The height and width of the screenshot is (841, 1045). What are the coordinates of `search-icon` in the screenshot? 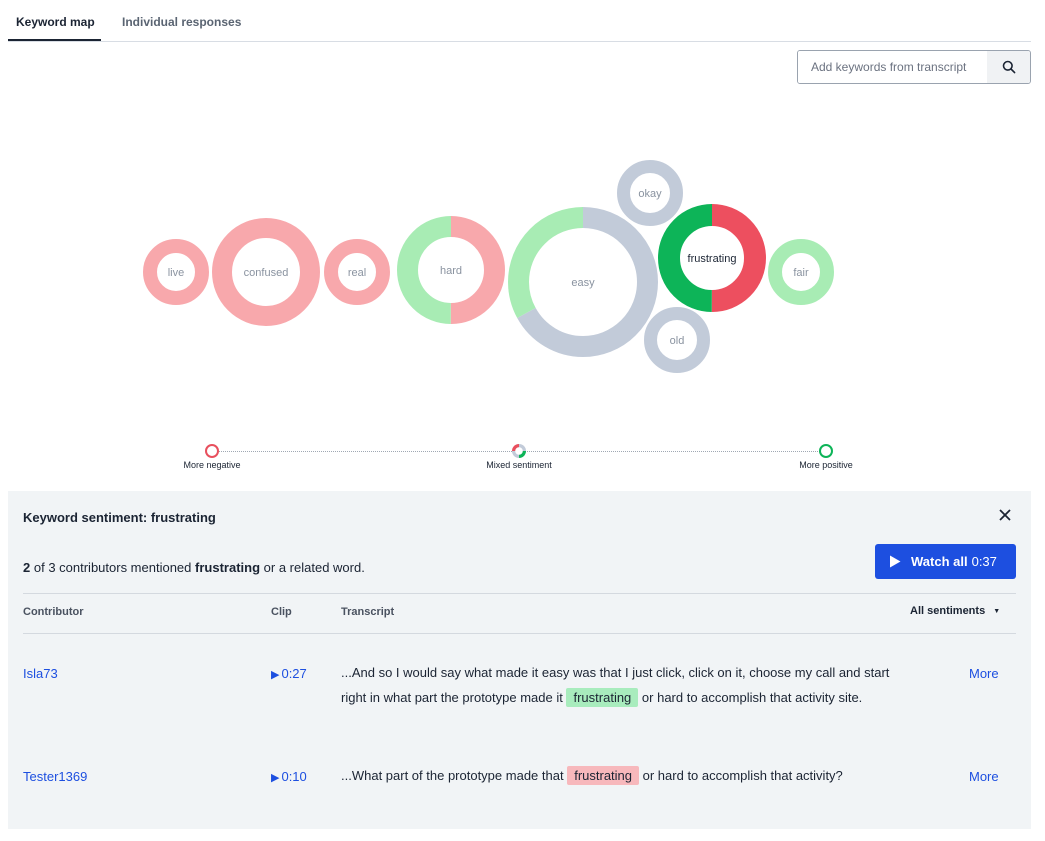 It's located at (1008, 67).